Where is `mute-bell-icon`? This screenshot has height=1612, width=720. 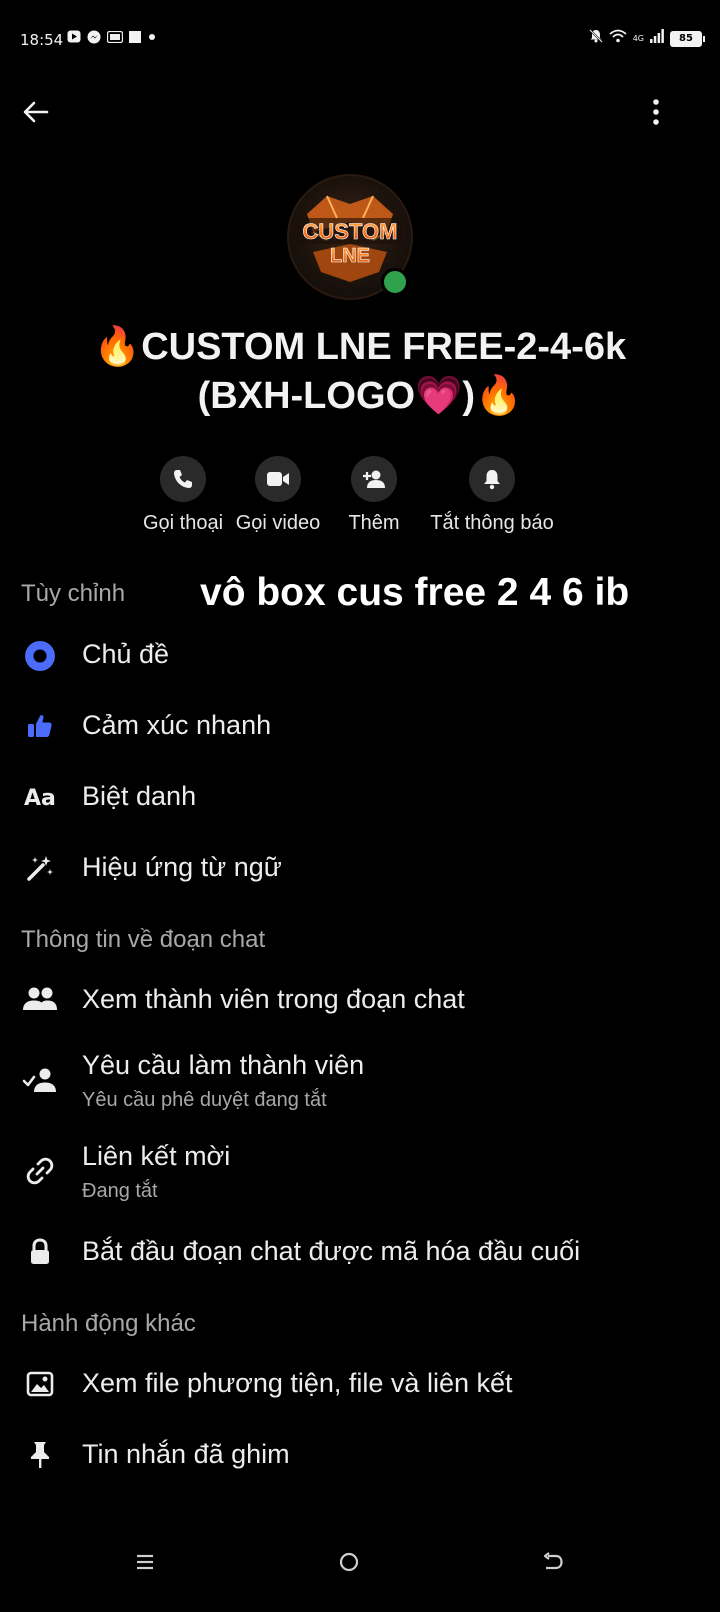 mute-bell-icon is located at coordinates (595, 38).